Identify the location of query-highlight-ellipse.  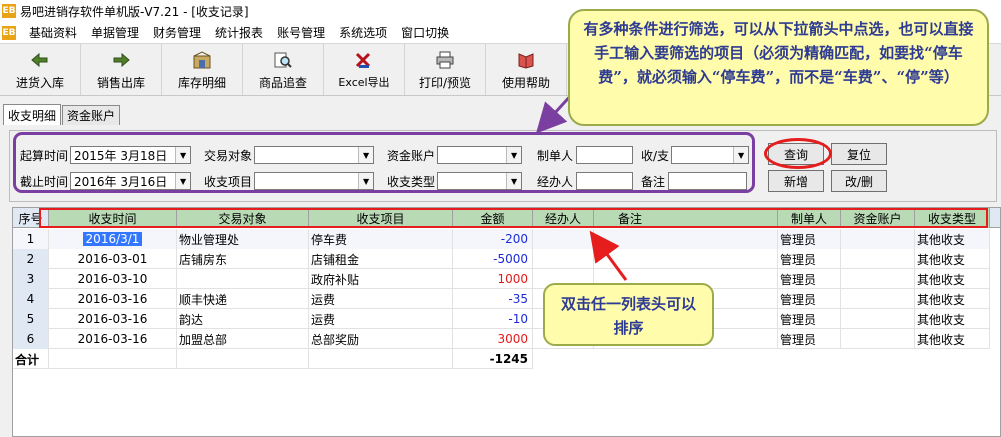
(798, 153).